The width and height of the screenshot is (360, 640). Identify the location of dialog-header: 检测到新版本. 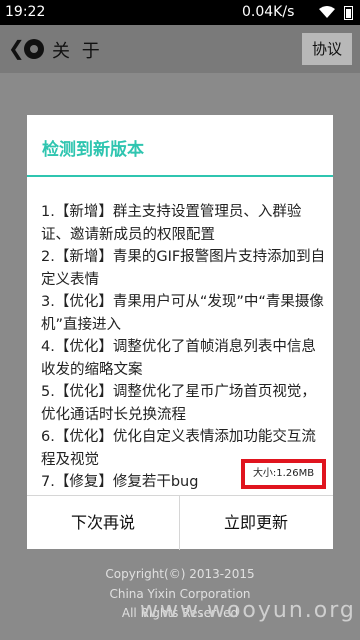
(180, 146).